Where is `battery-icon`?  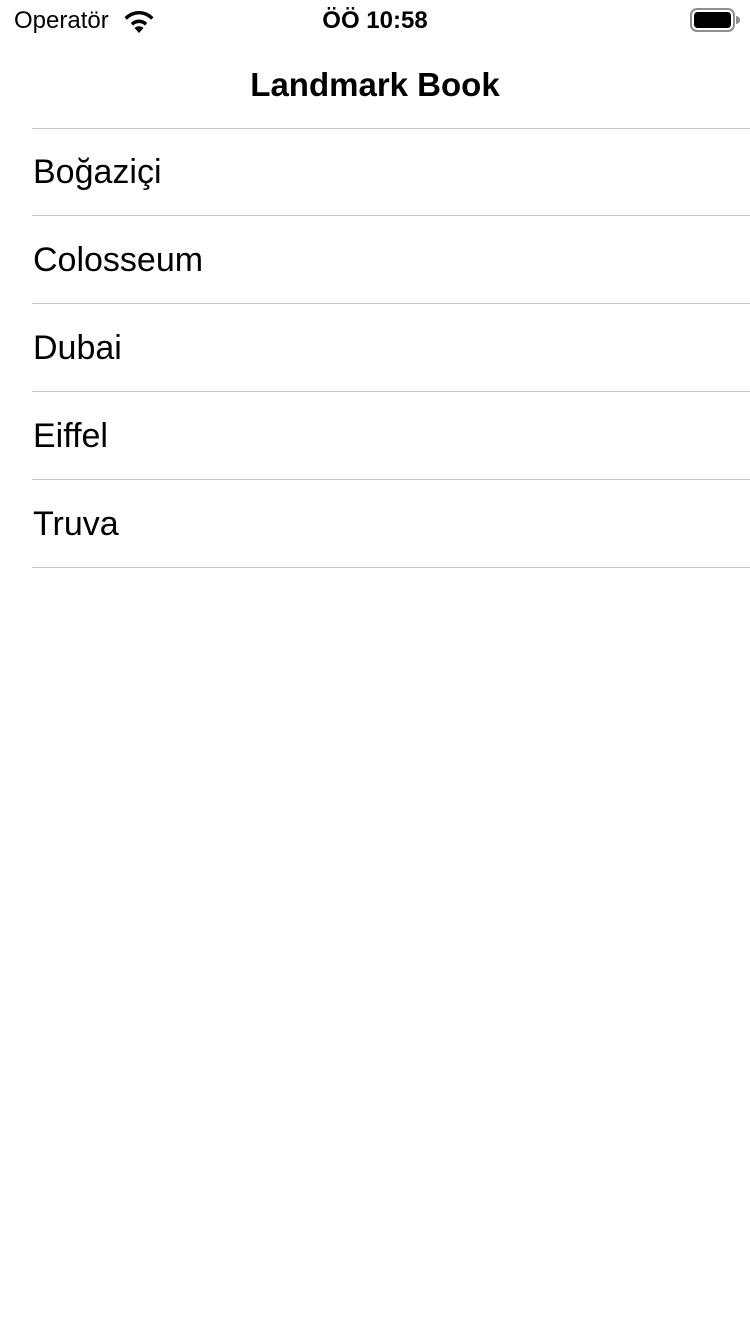 battery-icon is located at coordinates (715, 20).